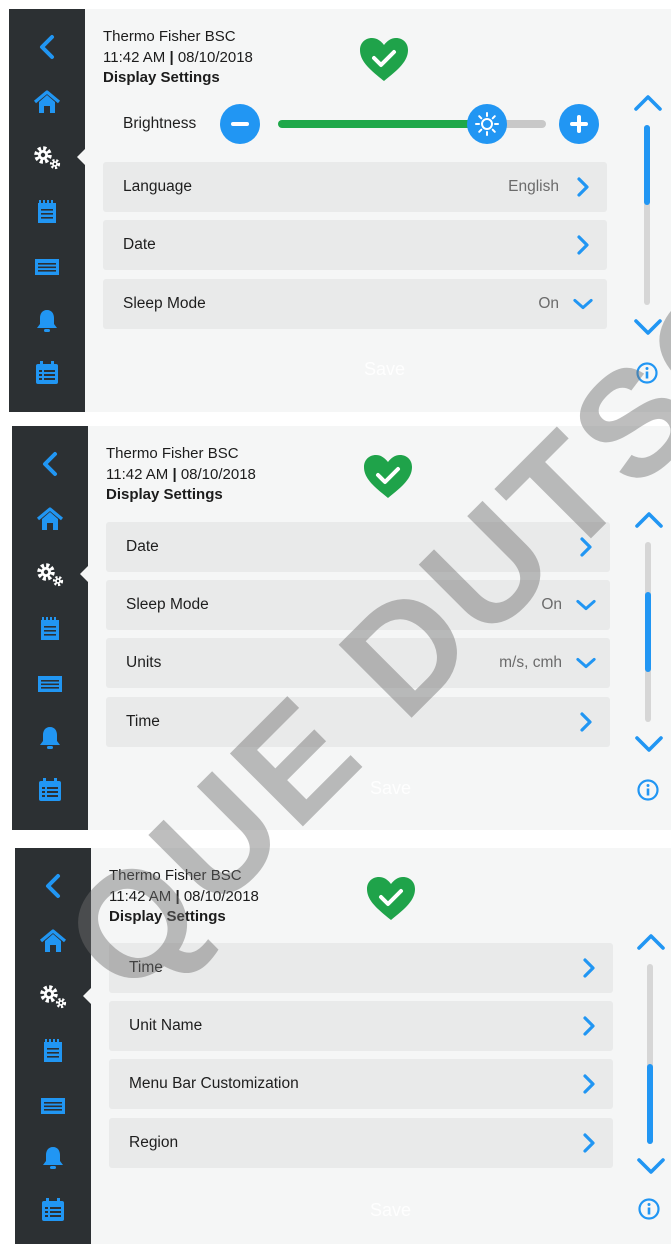 This screenshot has width=671, height=1244. I want to click on list-item-menu-bar-customization: Menu Bar Customization, so click(361, 1084).